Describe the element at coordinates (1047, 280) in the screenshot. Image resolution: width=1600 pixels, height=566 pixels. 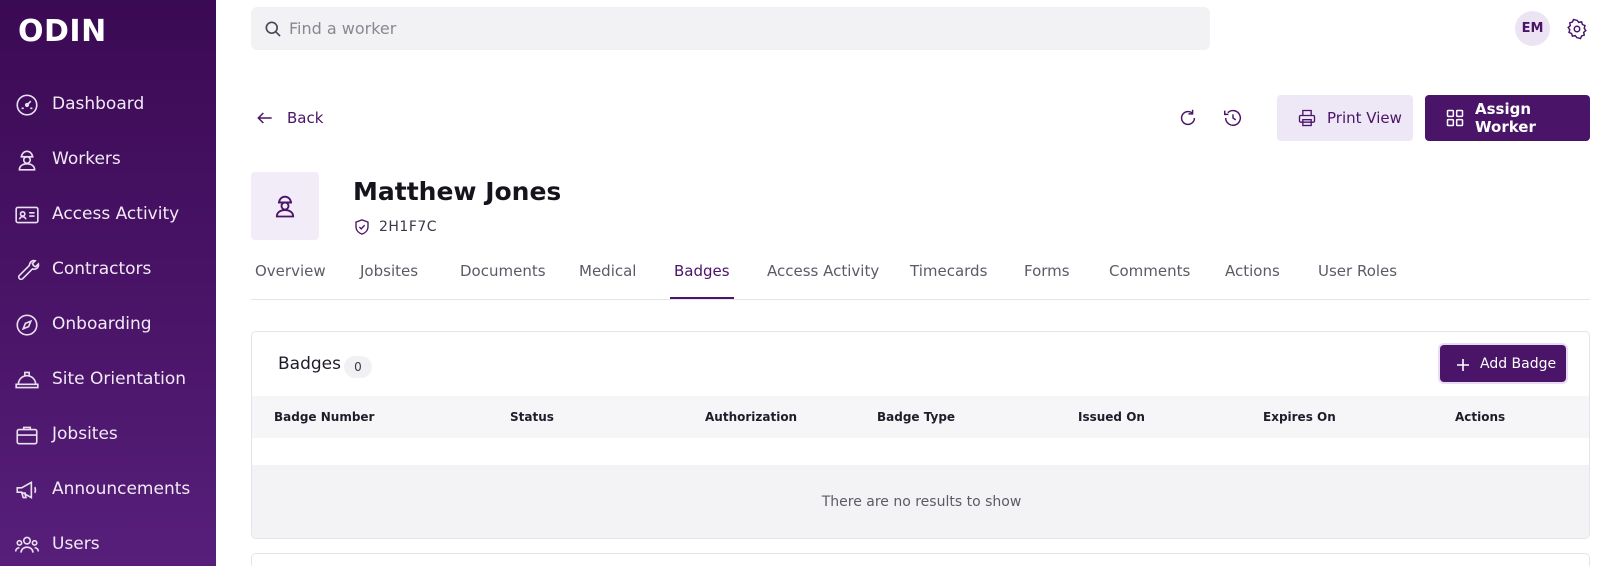
I see `tab-forms: Forms` at that location.